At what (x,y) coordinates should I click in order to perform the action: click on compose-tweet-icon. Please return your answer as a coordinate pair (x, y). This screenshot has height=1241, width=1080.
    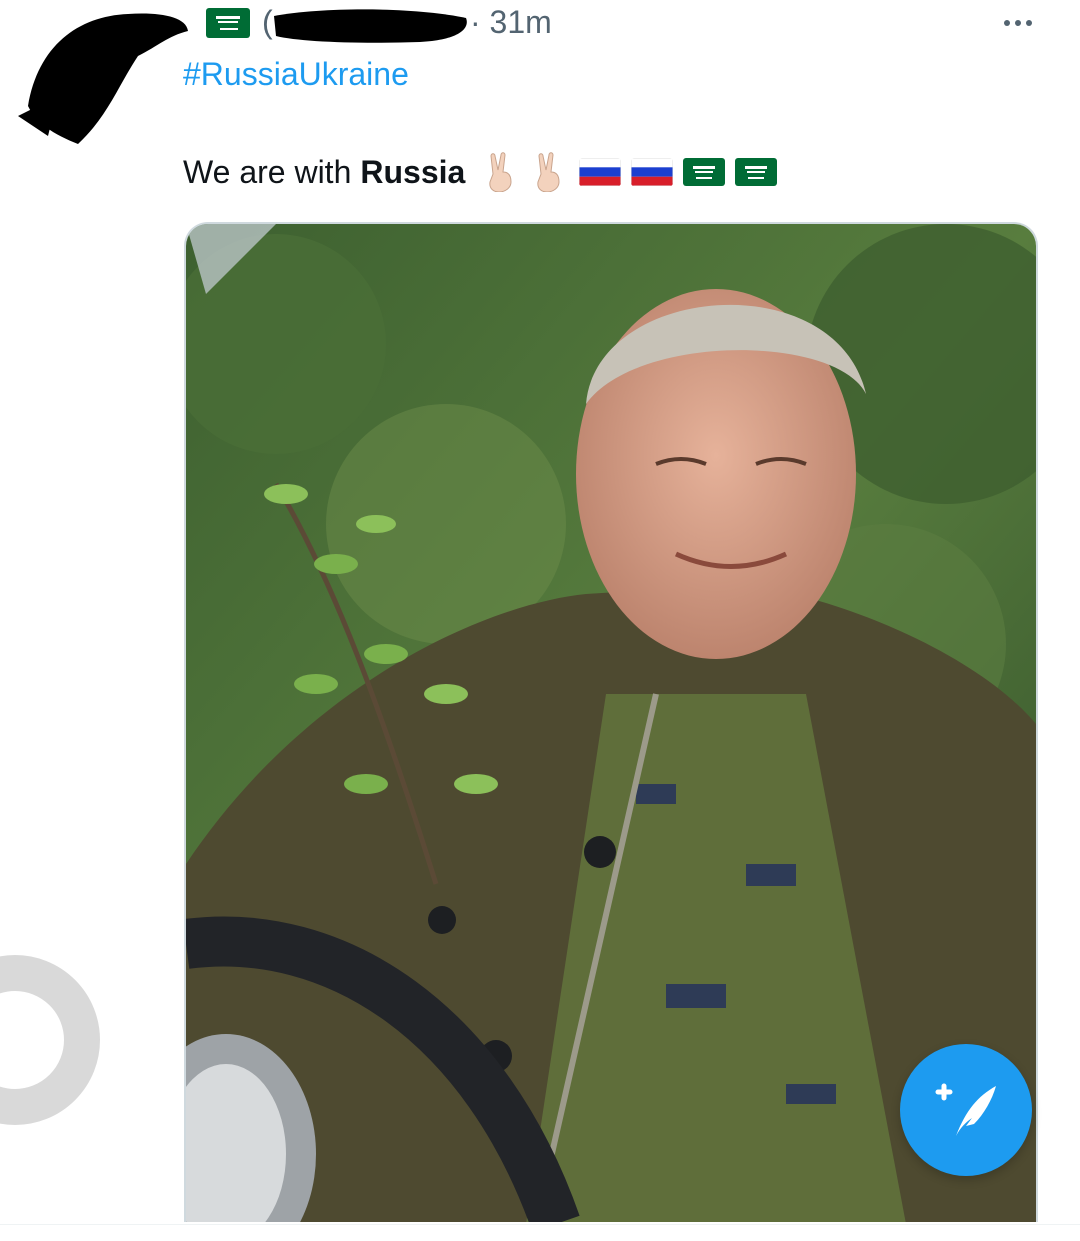
    Looking at the image, I should click on (965, 1109).